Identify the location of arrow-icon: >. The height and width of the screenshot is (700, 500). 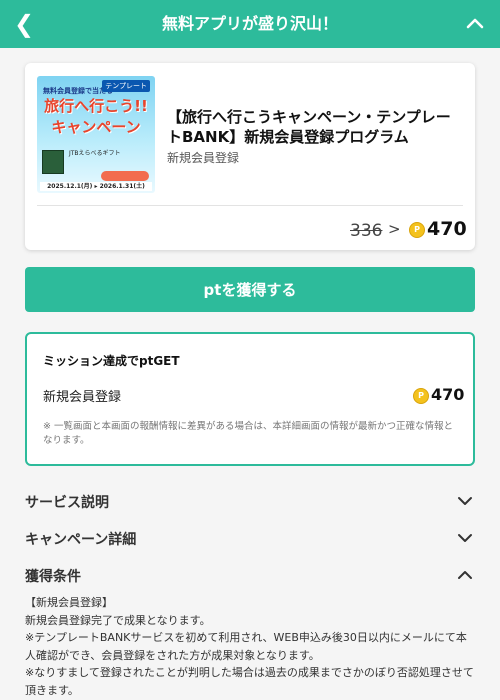
(394, 229).